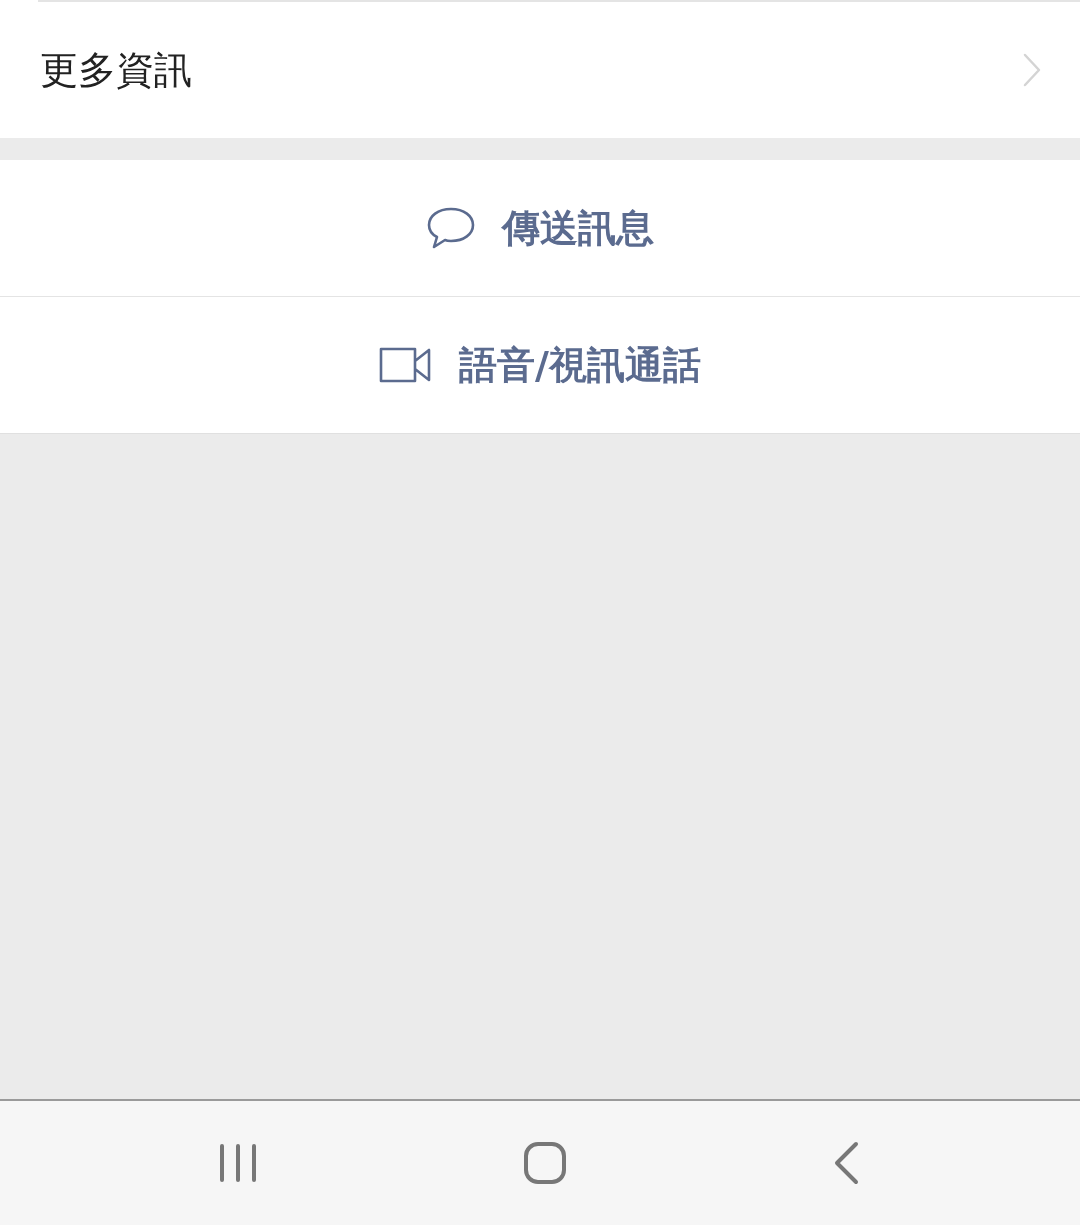 Image resolution: width=1080 pixels, height=1225 pixels. What do you see at coordinates (451, 228) in the screenshot?
I see `speech-bubble-icon` at bounding box center [451, 228].